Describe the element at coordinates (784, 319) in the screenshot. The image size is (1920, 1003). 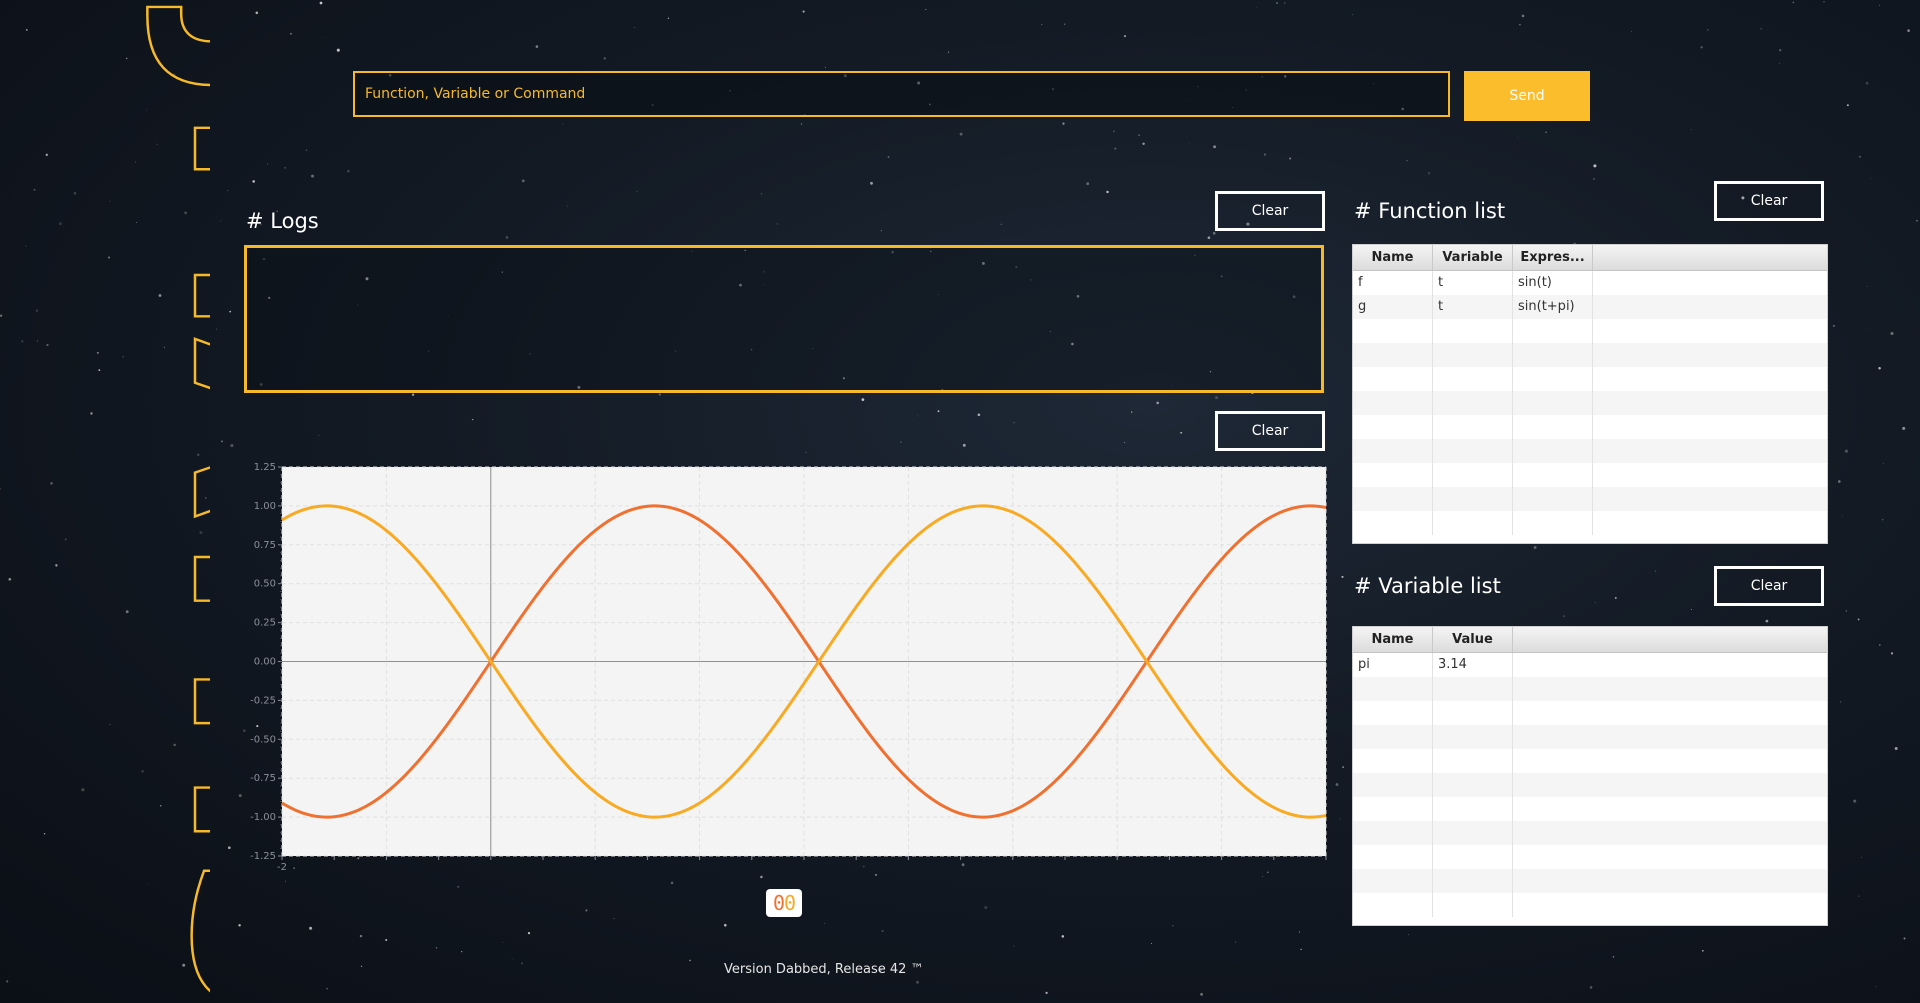
I see `logs-box` at that location.